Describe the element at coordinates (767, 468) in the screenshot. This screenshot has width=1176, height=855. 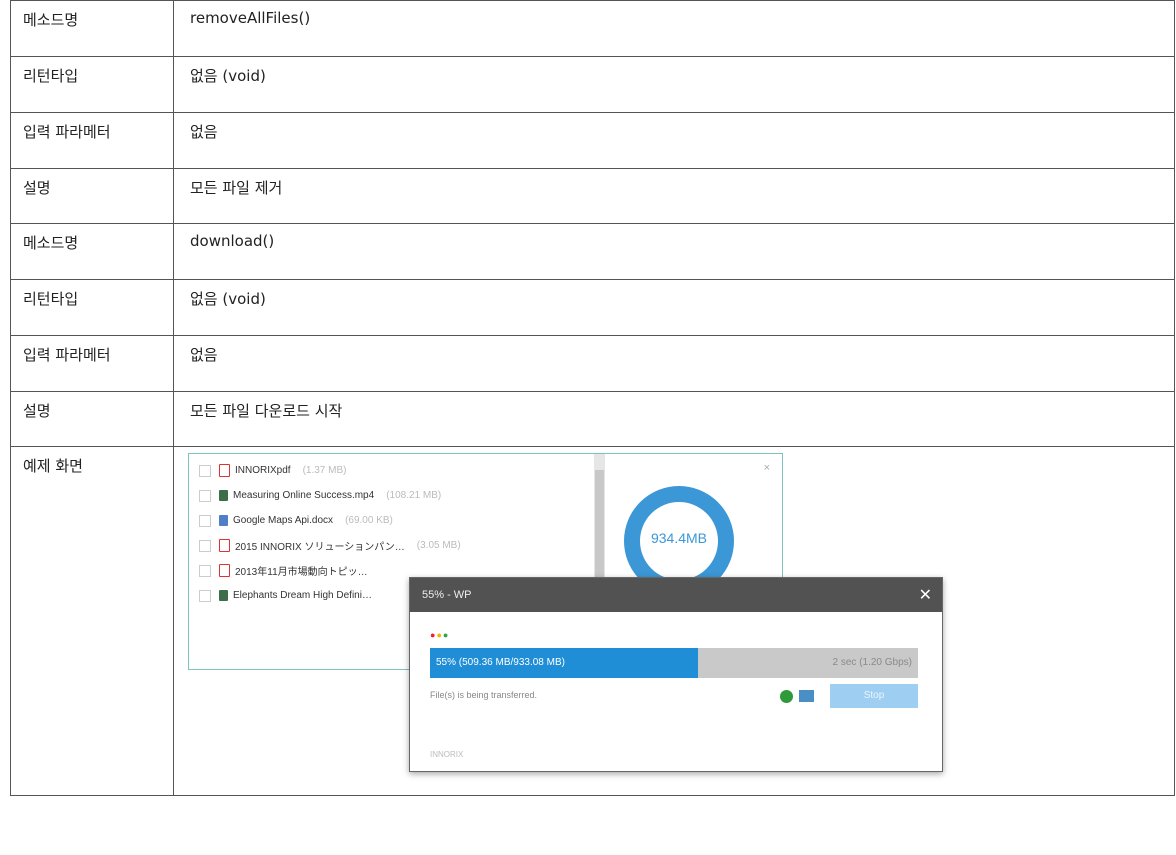
I see `close-icon: ×` at that location.